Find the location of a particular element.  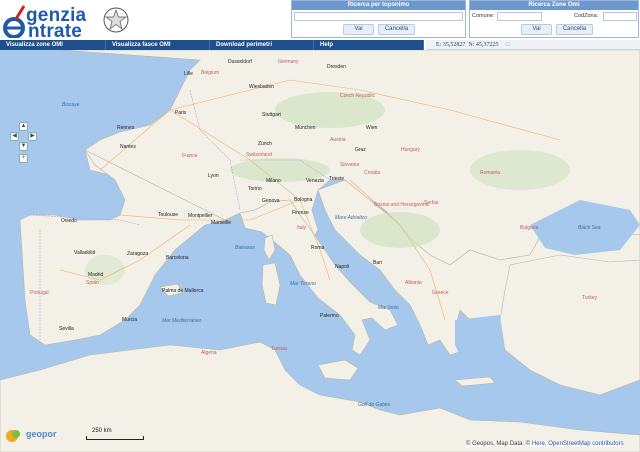

attribution-link: Here, OpenStreetMap contributors is located at coordinates (578, 444).